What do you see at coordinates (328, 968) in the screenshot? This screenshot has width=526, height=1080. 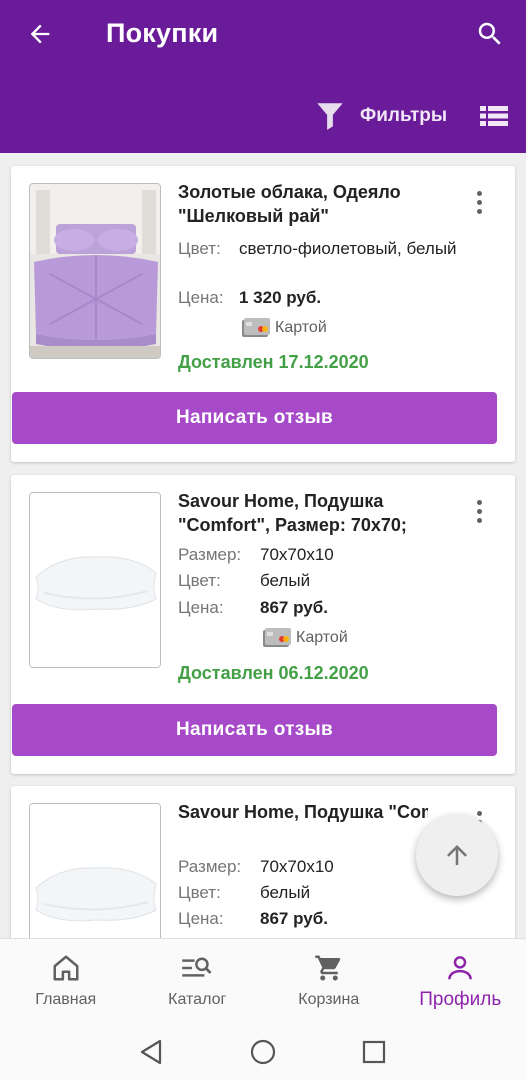 I see `cart-icon` at bounding box center [328, 968].